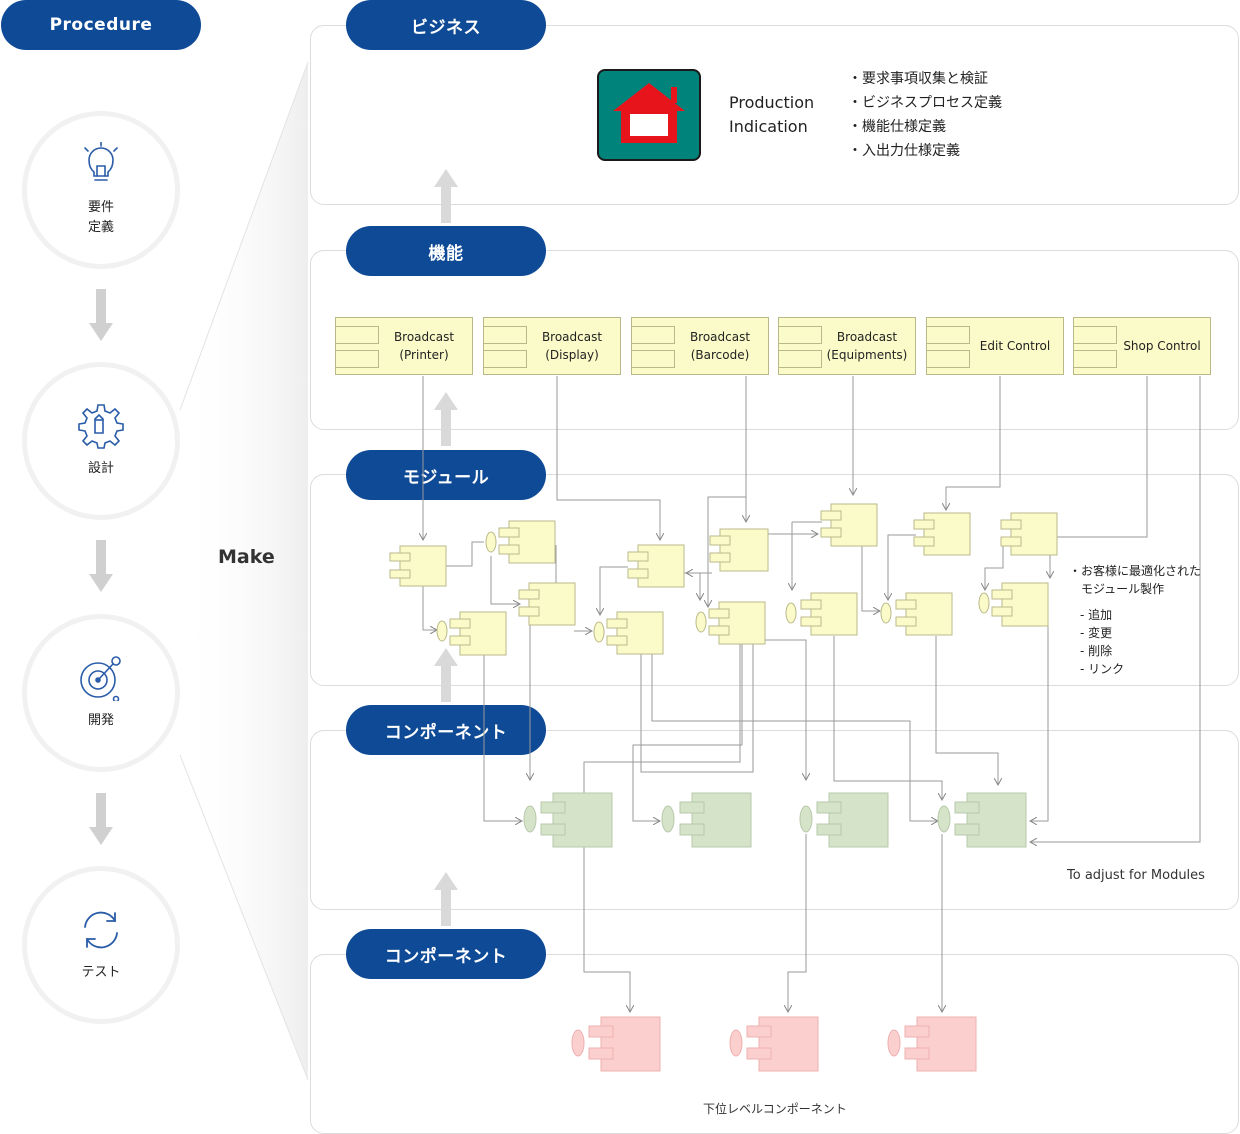  What do you see at coordinates (1136, 875) in the screenshot?
I see `component-note: To adjust for Modules` at bounding box center [1136, 875].